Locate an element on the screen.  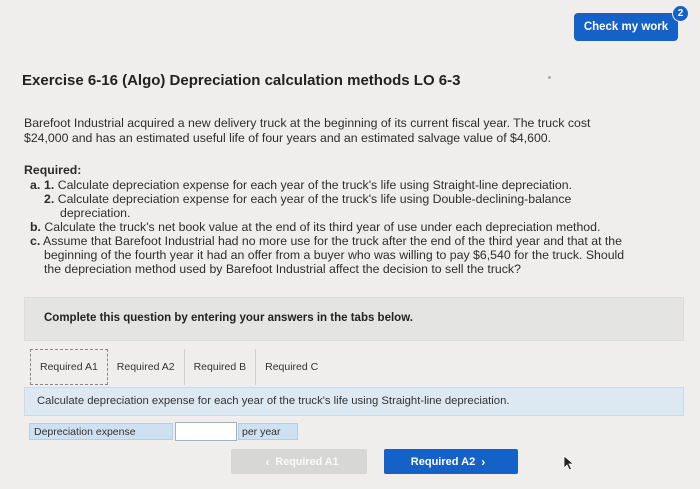
tab-label: Required C is located at coordinates (292, 367).